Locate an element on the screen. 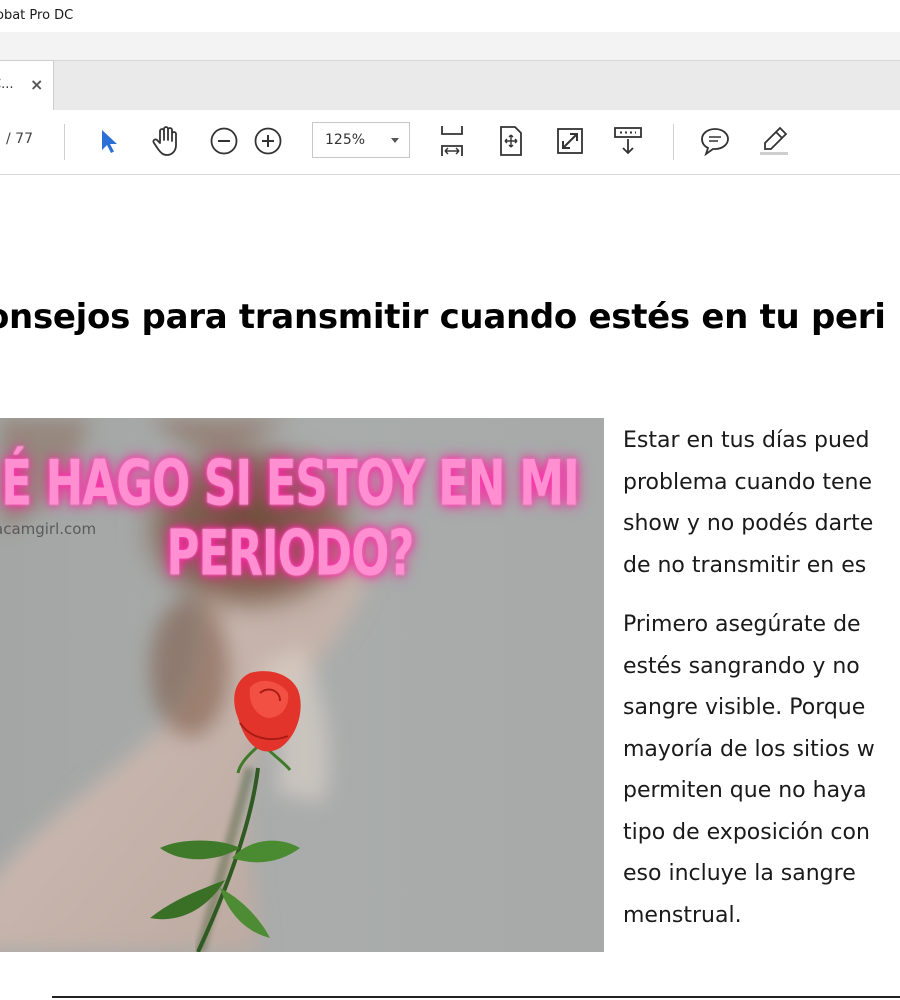  page-divider is located at coordinates (476, 997).